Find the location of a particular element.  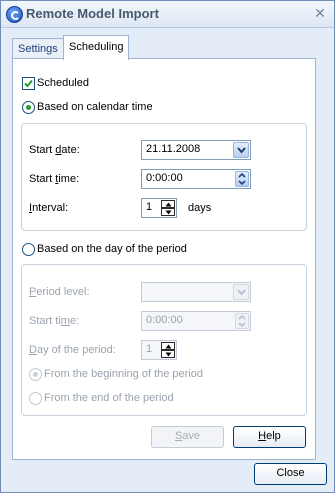

period-day-label: Based on the day of the period is located at coordinates (112, 249).